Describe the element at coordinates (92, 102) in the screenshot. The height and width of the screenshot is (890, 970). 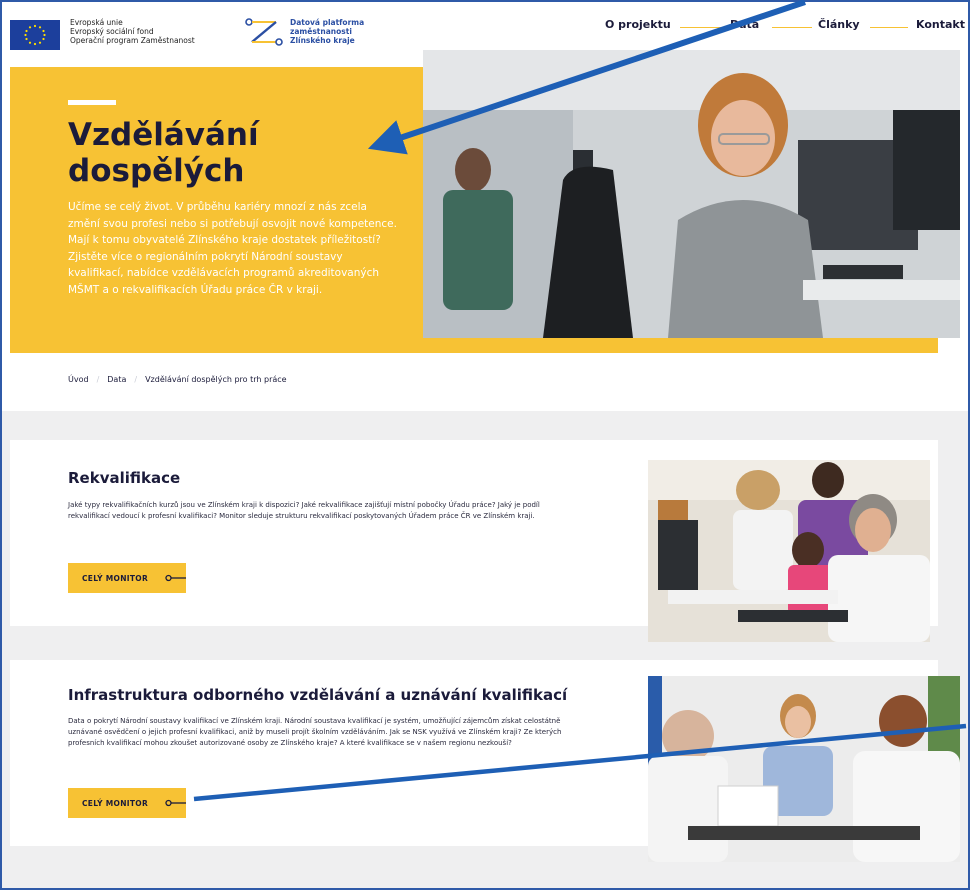
I see `hero-accent-dash` at that location.